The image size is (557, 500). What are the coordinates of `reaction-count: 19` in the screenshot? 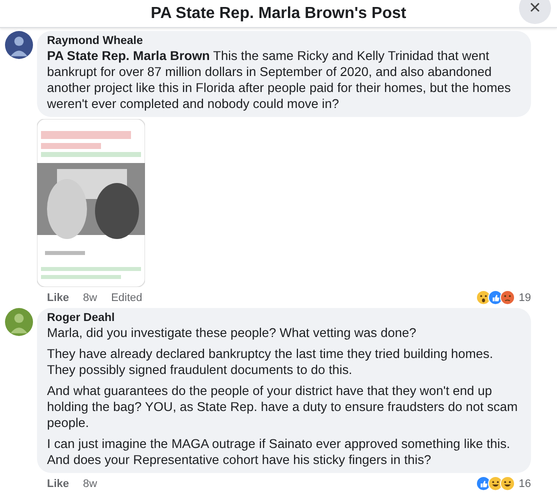 It's located at (524, 298).